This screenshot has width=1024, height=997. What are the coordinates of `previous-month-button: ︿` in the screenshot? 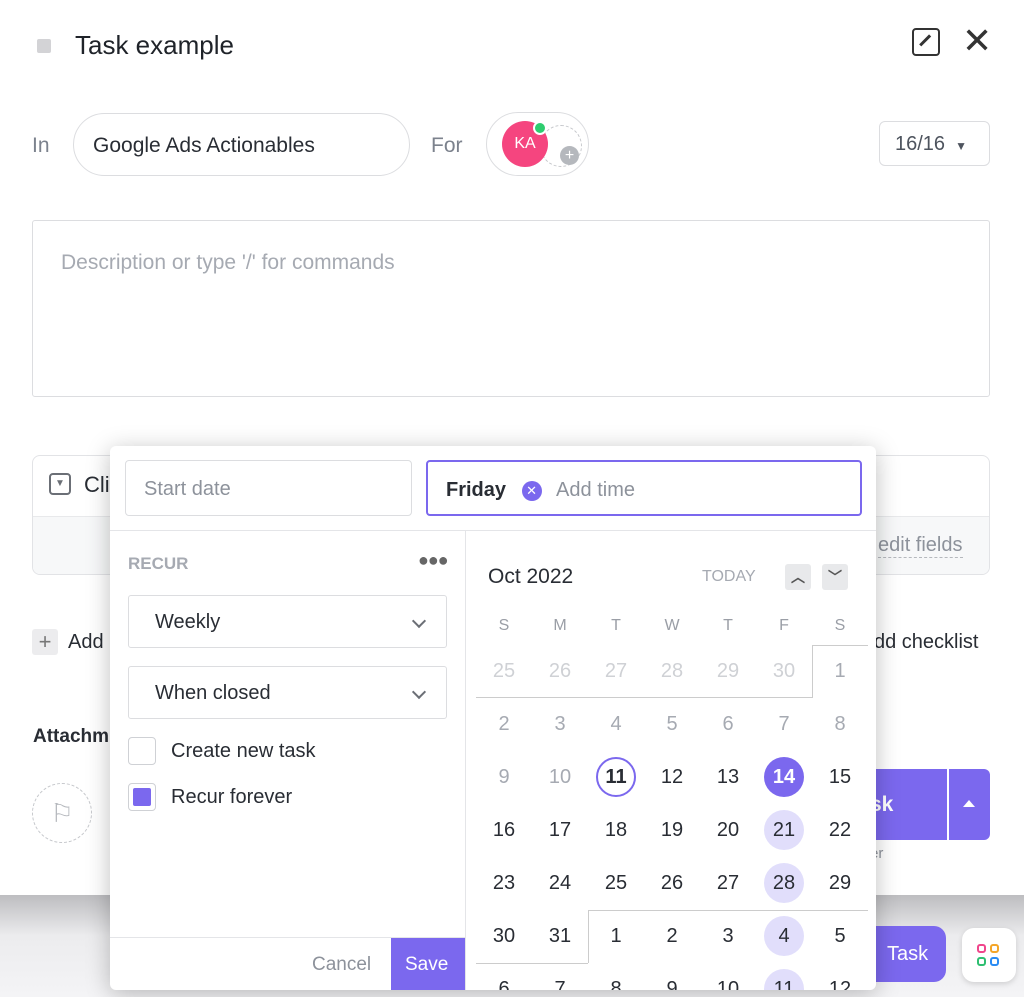 It's located at (798, 577).